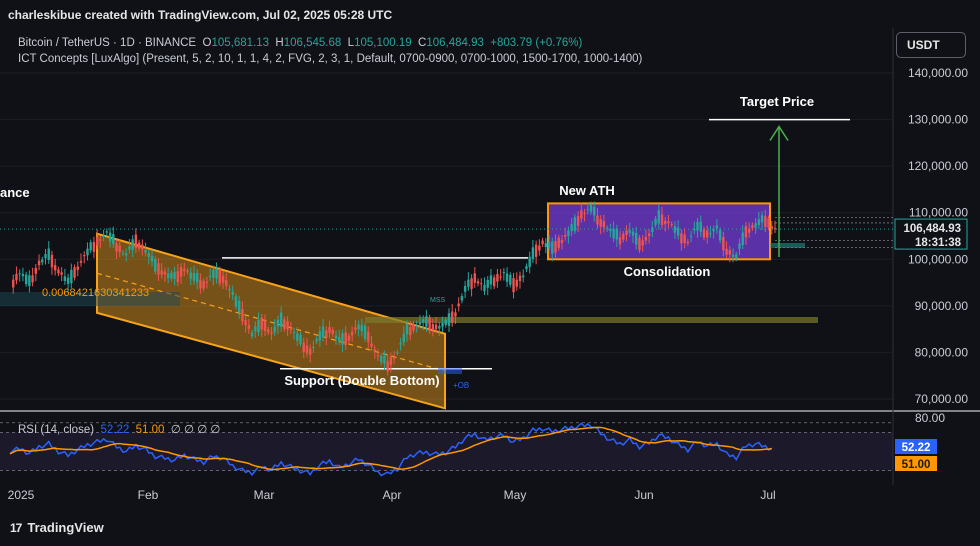 This screenshot has height=546, width=980. Describe the element at coordinates (931, 45) in the screenshot. I see `currency-button: USDT` at that location.